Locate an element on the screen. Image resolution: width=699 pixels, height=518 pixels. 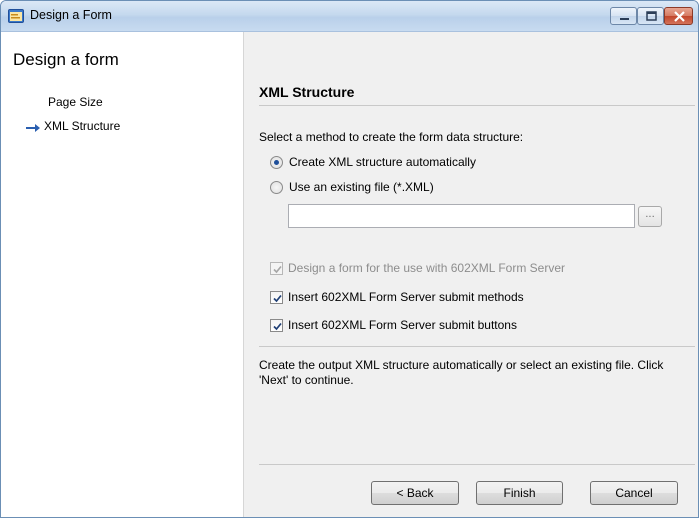
title-divider is located at coordinates (477, 105).